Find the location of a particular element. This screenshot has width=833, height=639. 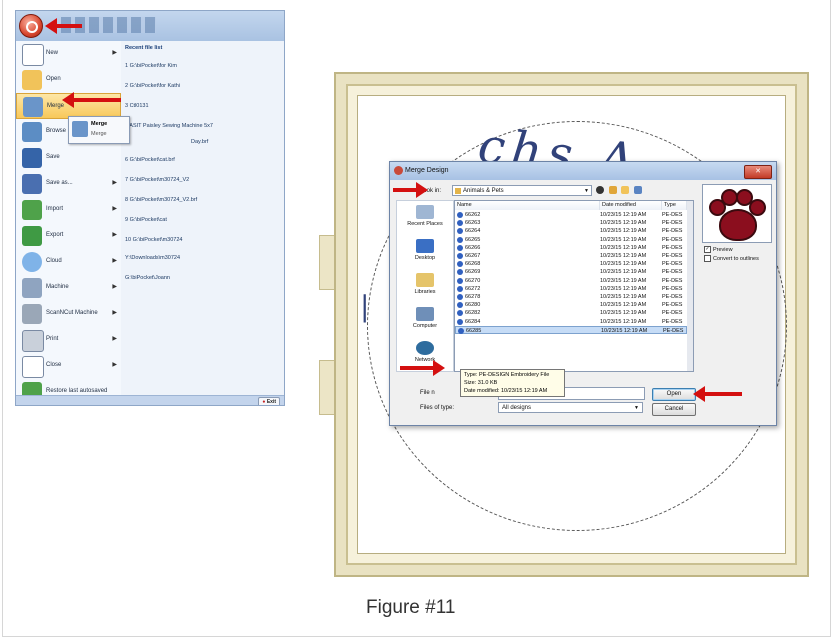

recent-file-item: 1 G:\biPocket\for Kim is located at coordinates (151, 66).